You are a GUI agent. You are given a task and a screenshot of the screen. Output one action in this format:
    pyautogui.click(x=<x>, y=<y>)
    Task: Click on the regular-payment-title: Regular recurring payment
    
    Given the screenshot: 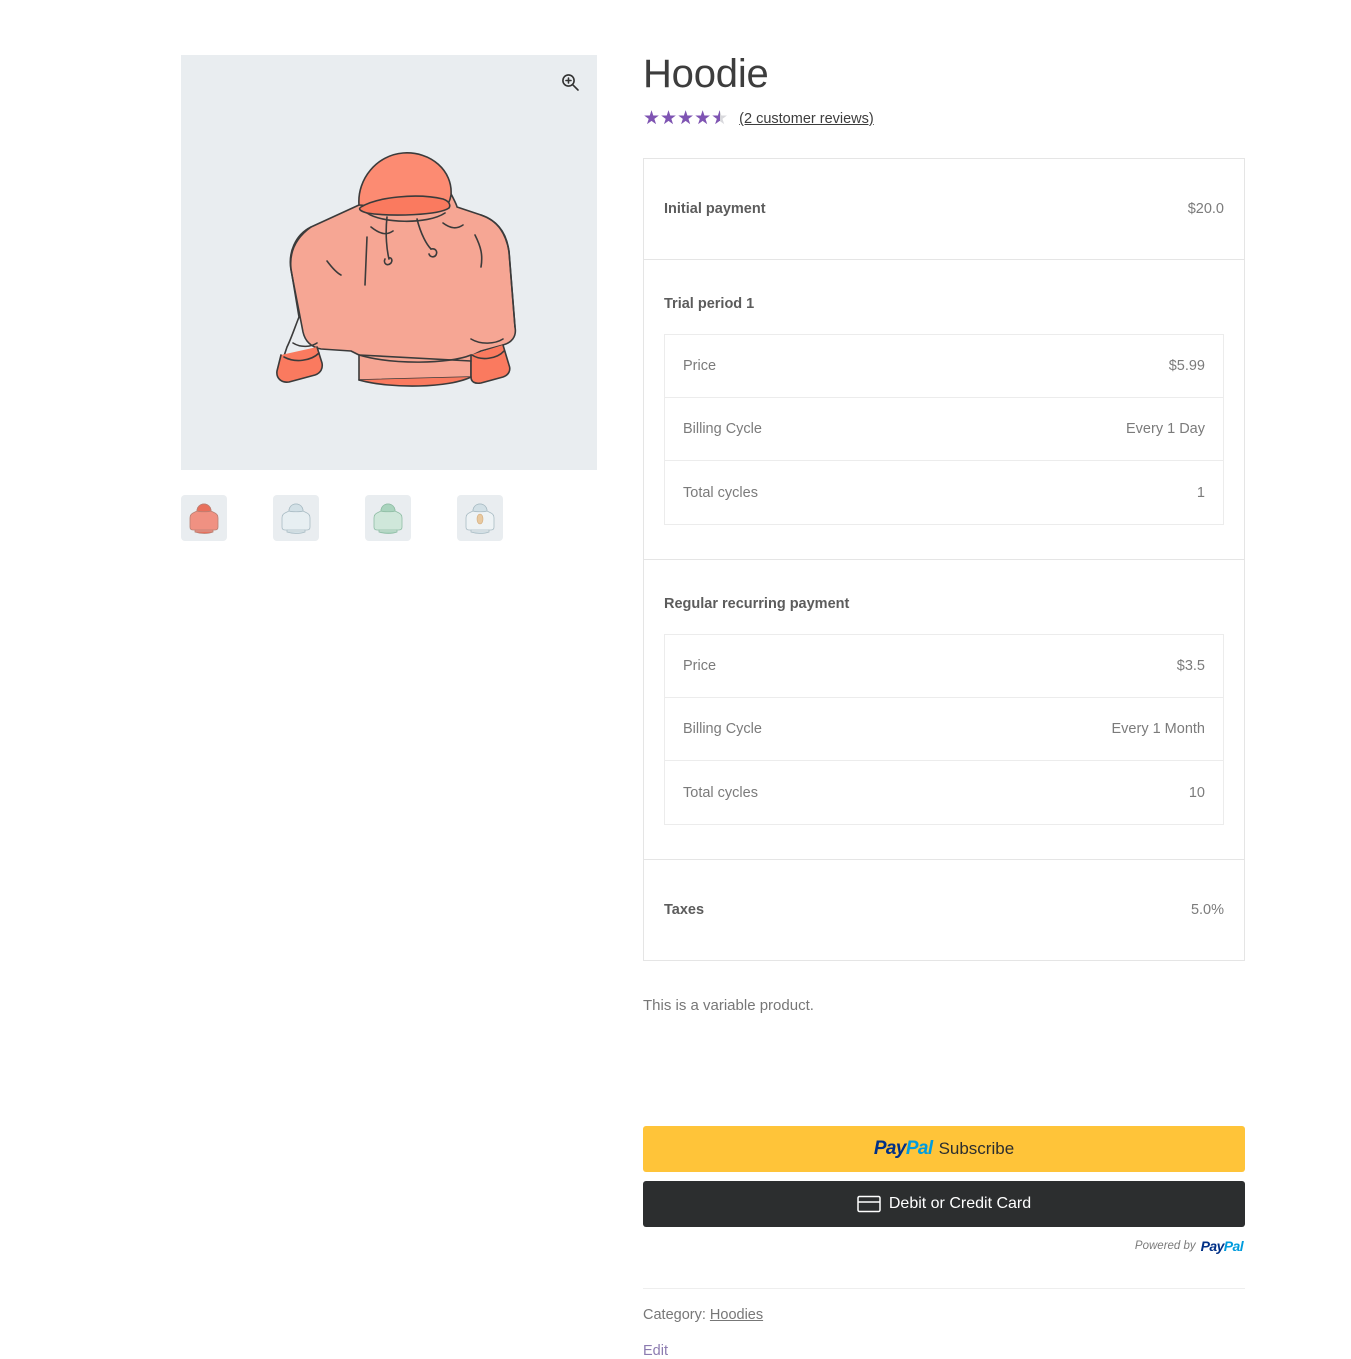 What is the action you would take?
    pyautogui.click(x=757, y=604)
    